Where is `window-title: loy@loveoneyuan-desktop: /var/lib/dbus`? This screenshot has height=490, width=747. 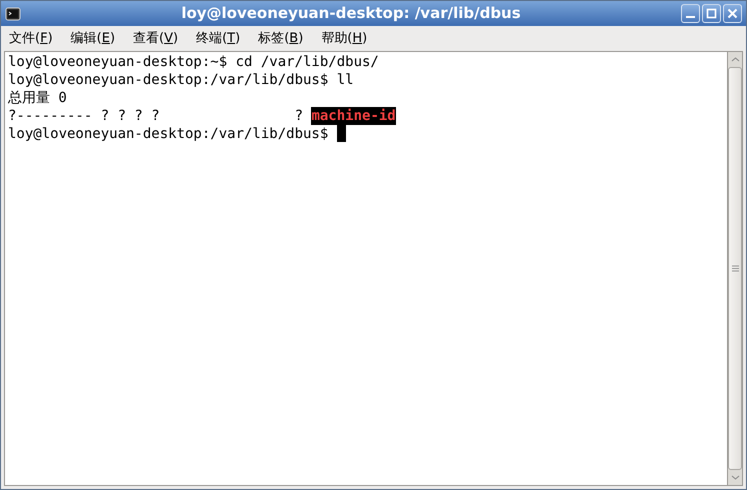 window-title: loy@loveoneyuan-desktop: /var/lib/dbus is located at coordinates (351, 13).